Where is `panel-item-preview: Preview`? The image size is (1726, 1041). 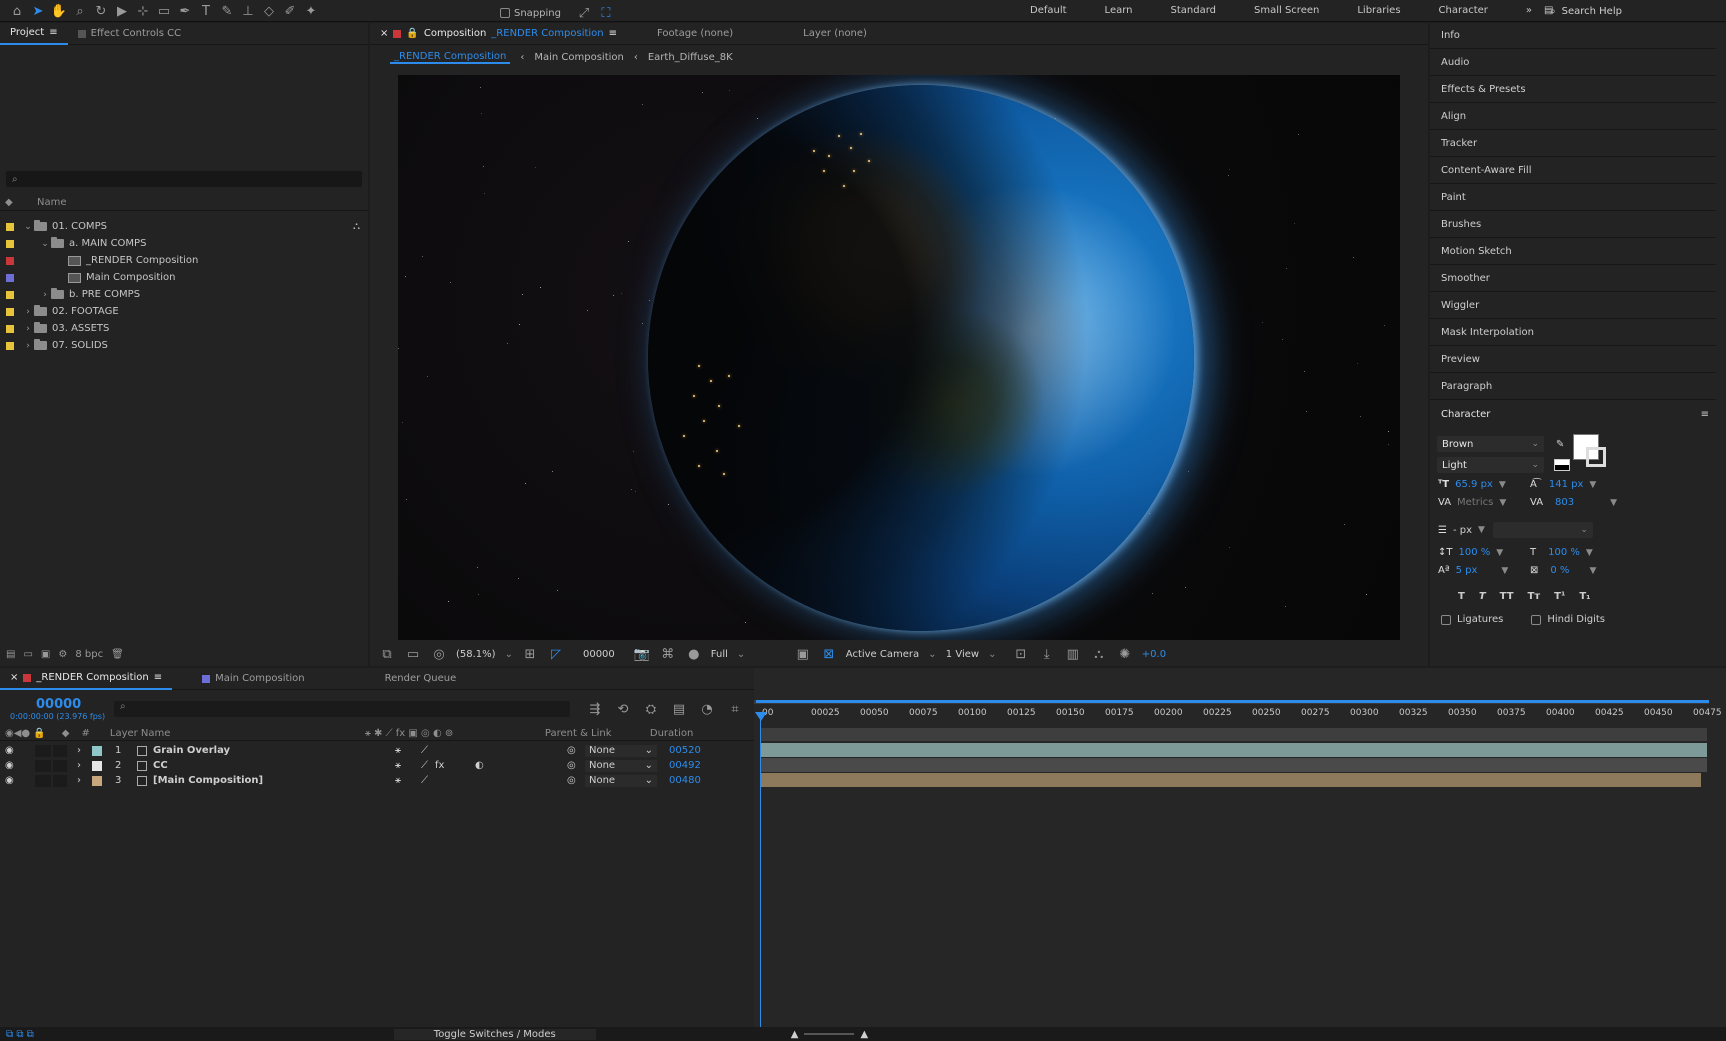 panel-item-preview: Preview is located at coordinates (1573, 360).